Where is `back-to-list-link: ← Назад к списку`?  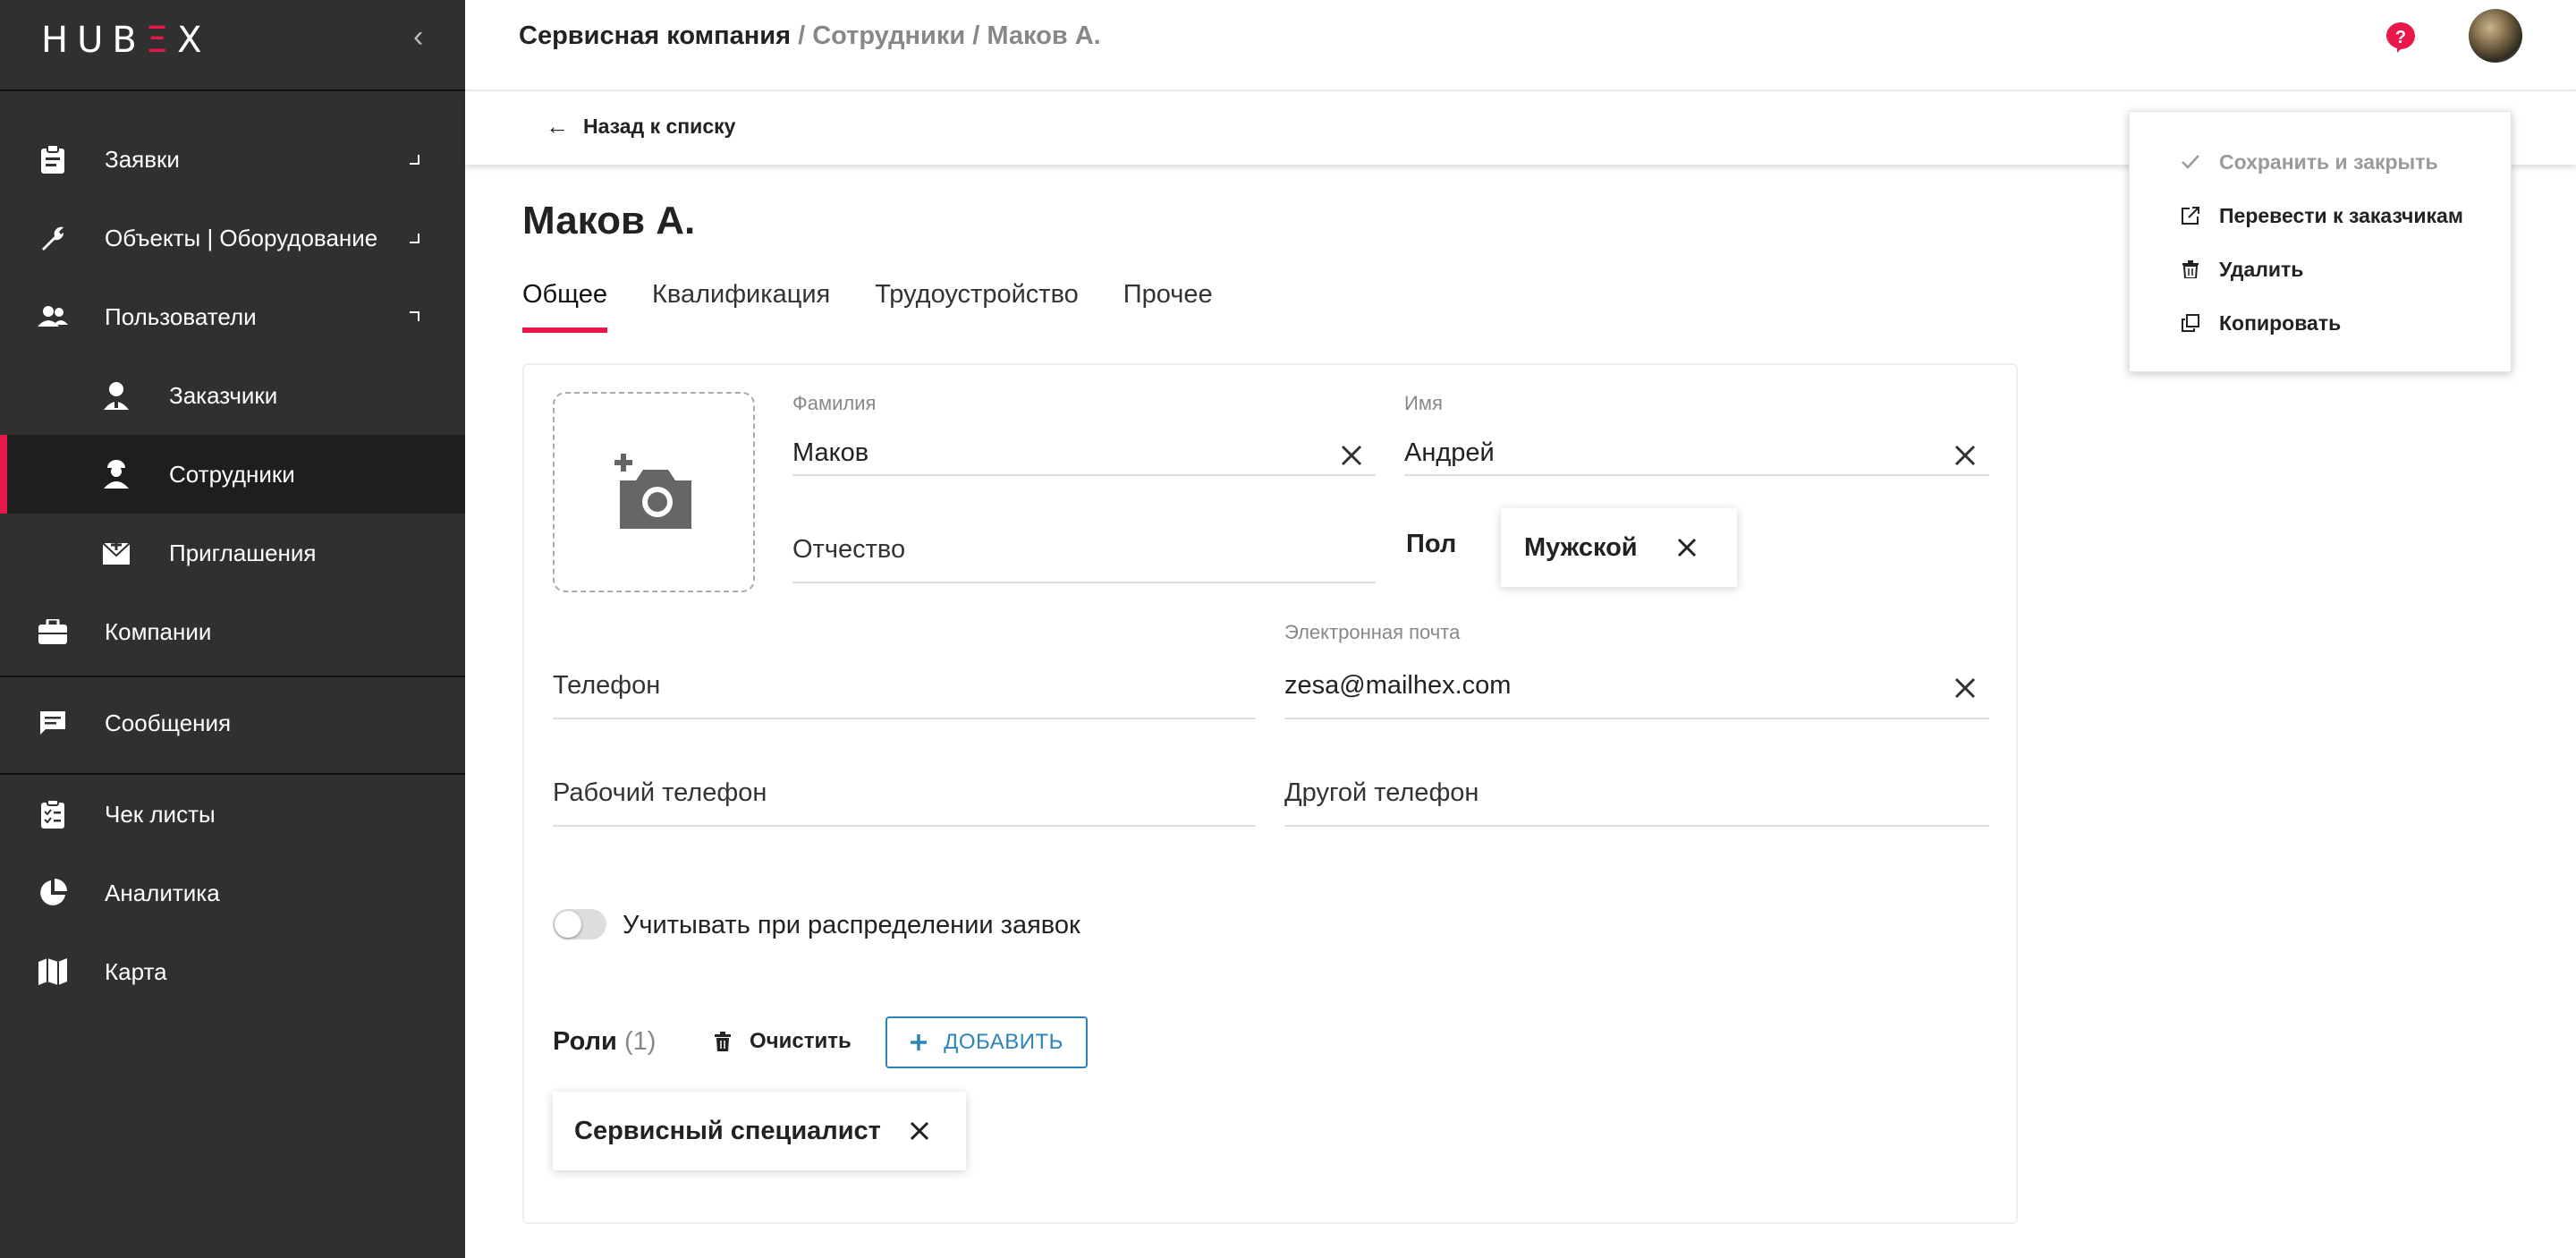
back-to-list-link: ← Назад к списку is located at coordinates (640, 126).